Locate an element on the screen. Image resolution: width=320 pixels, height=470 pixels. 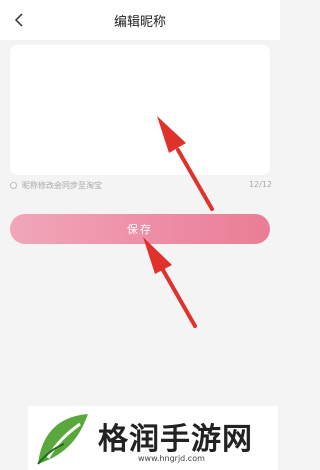
watermark-url: www.hngrjd.com is located at coordinates (171, 458).